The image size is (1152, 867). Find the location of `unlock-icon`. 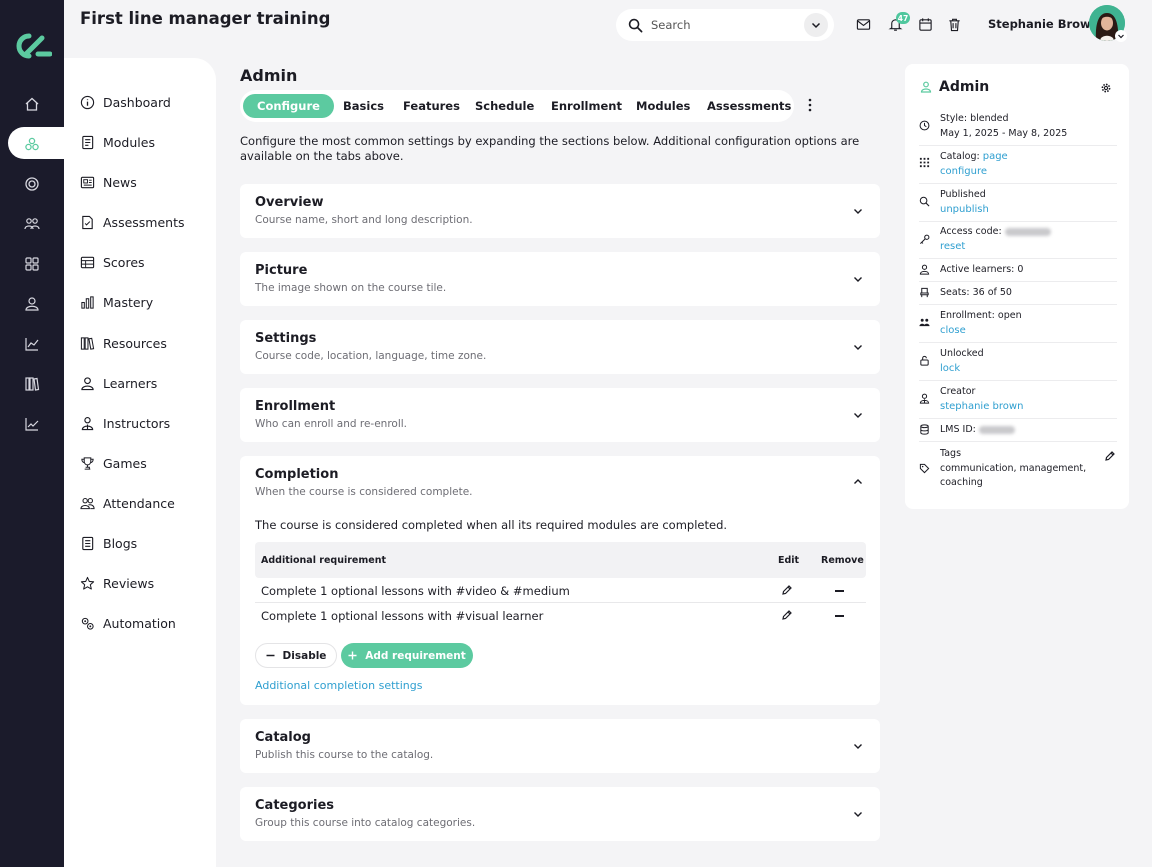

unlock-icon is located at coordinates (924, 360).